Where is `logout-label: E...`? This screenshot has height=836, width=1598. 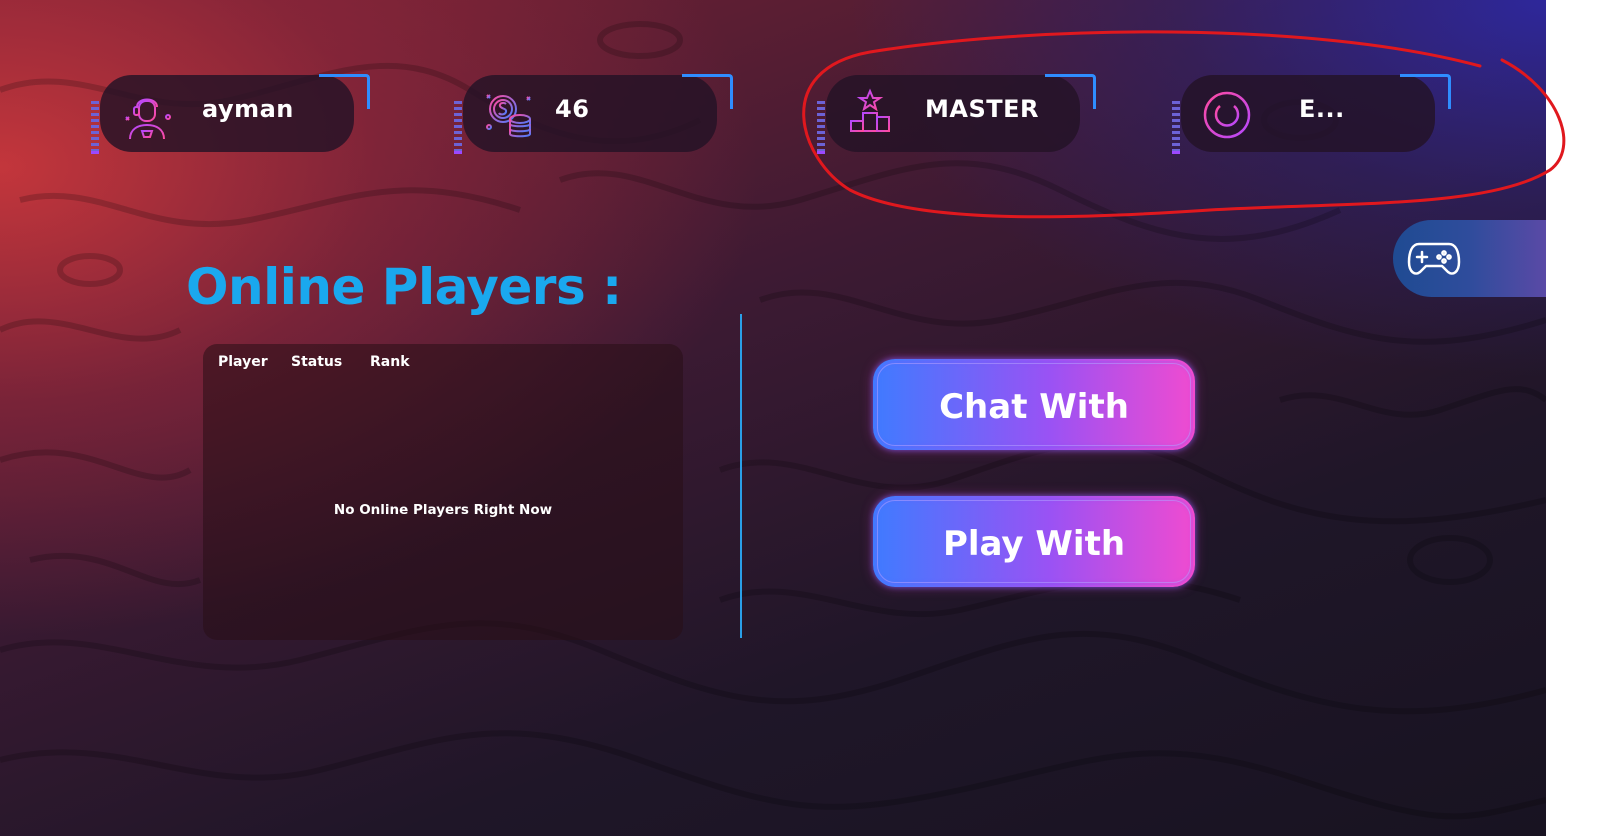 logout-label: E... is located at coordinates (1322, 109).